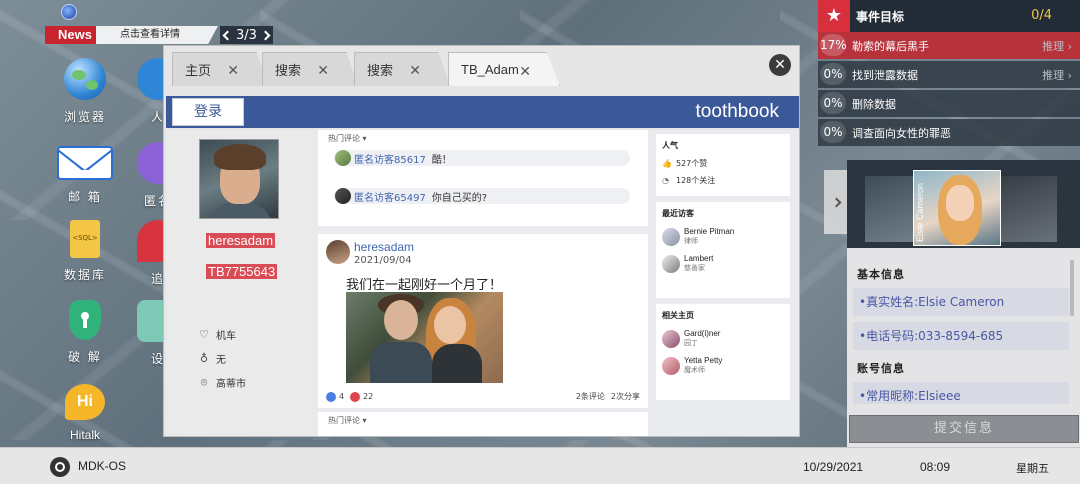 This screenshot has height=484, width=1080. I want to click on related-item: Gard(i)ner 园丁, so click(723, 338).